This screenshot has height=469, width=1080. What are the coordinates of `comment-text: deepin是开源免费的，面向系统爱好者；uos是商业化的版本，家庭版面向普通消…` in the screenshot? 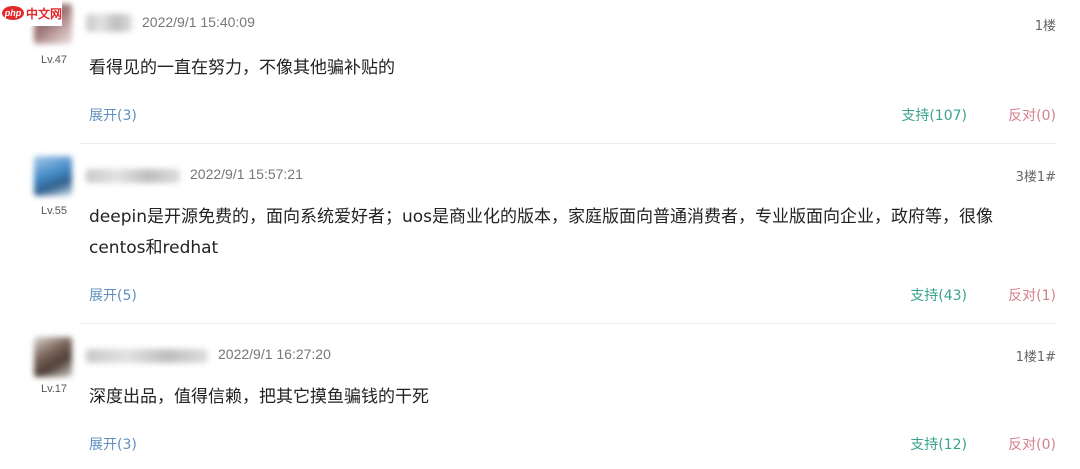 It's located at (541, 232).